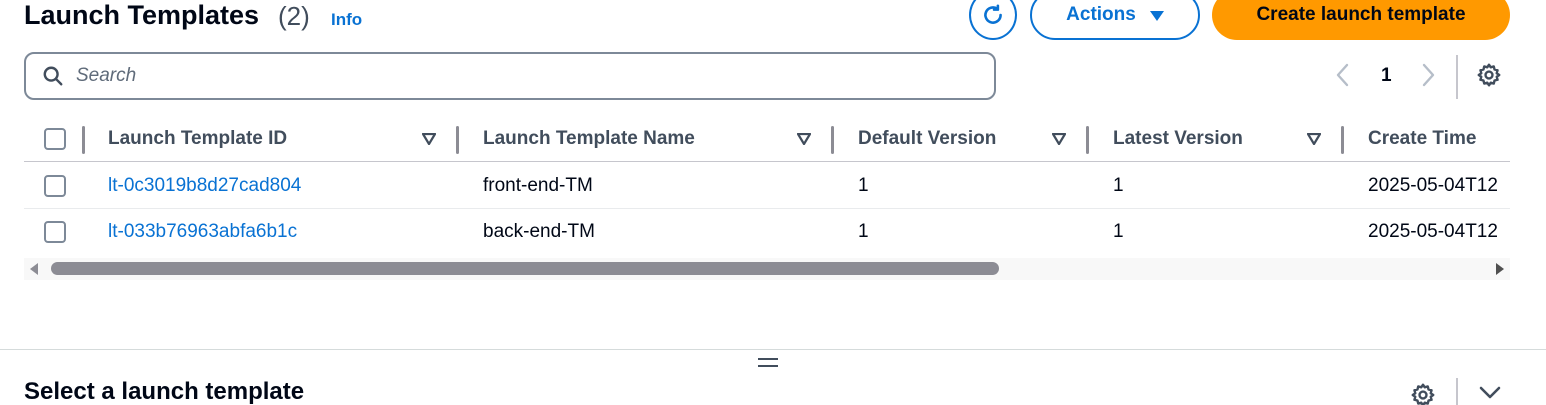 This screenshot has width=1546, height=405. Describe the element at coordinates (204, 186) in the screenshot. I see `launch-template-id-link: lt-0c3019b8d27cad804` at that location.